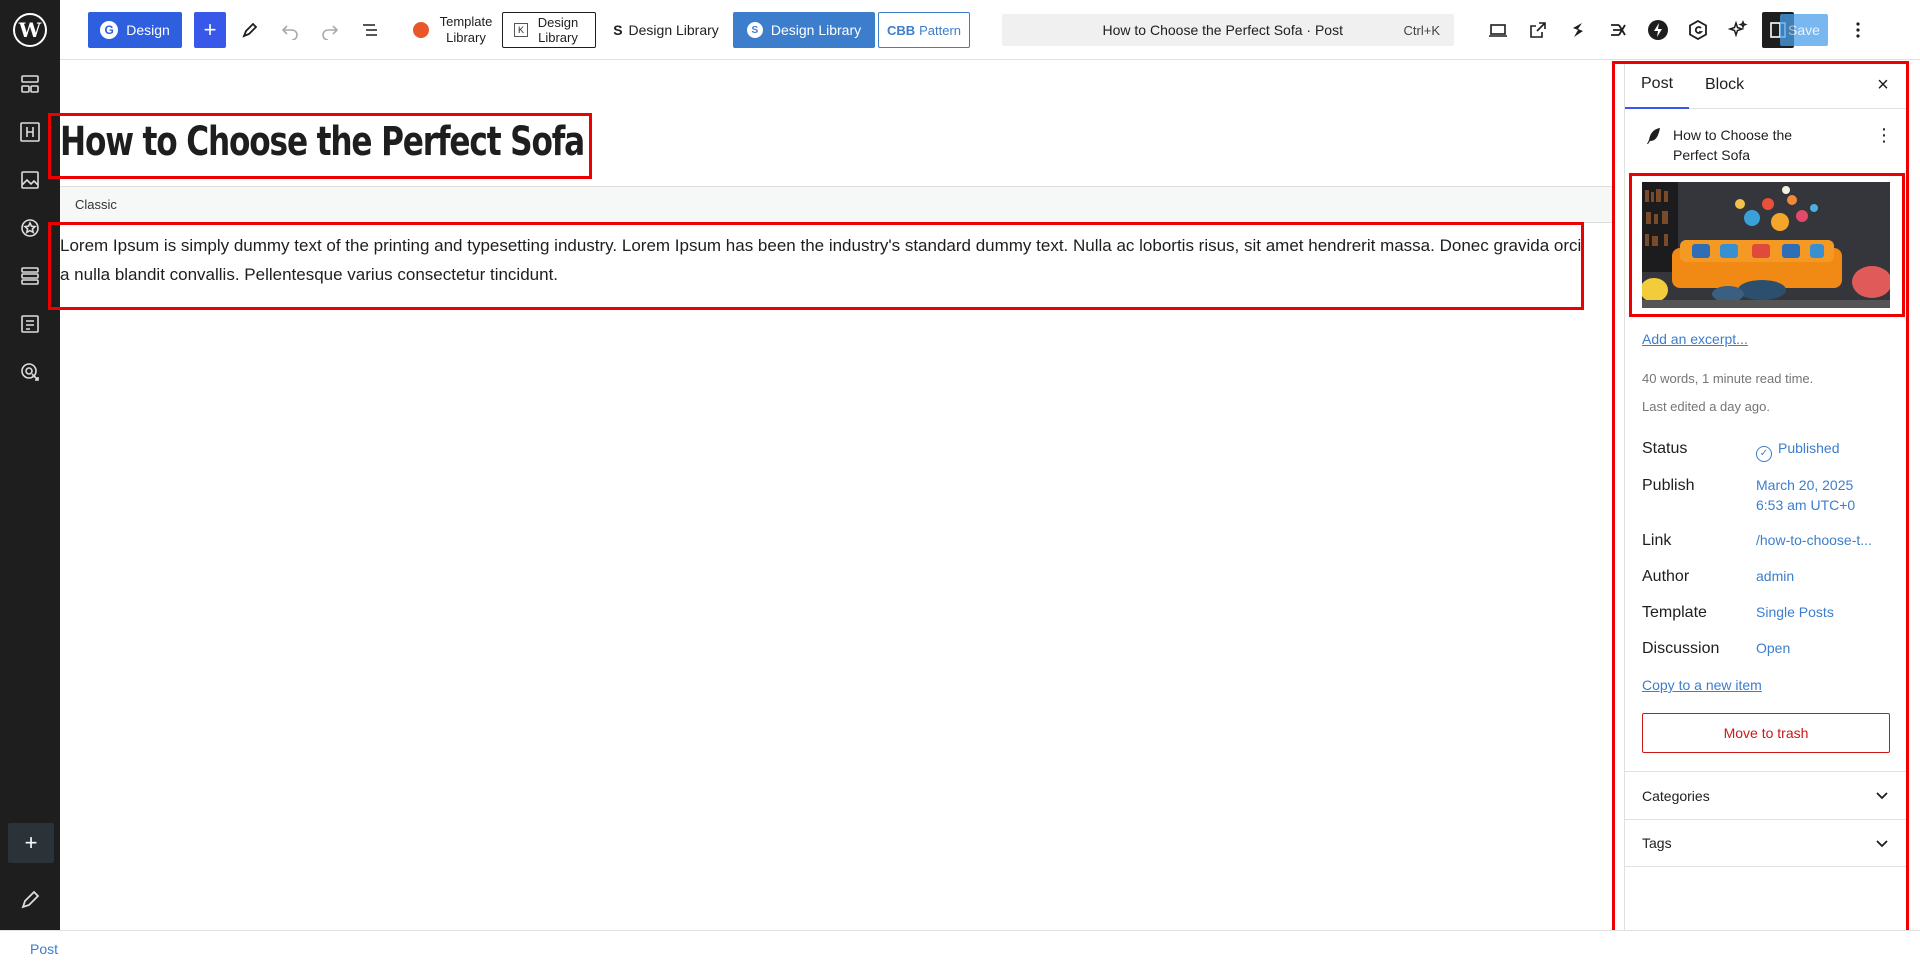  What do you see at coordinates (1728, 378) in the screenshot?
I see `word-count: 40 words, 1 minute read time.` at bounding box center [1728, 378].